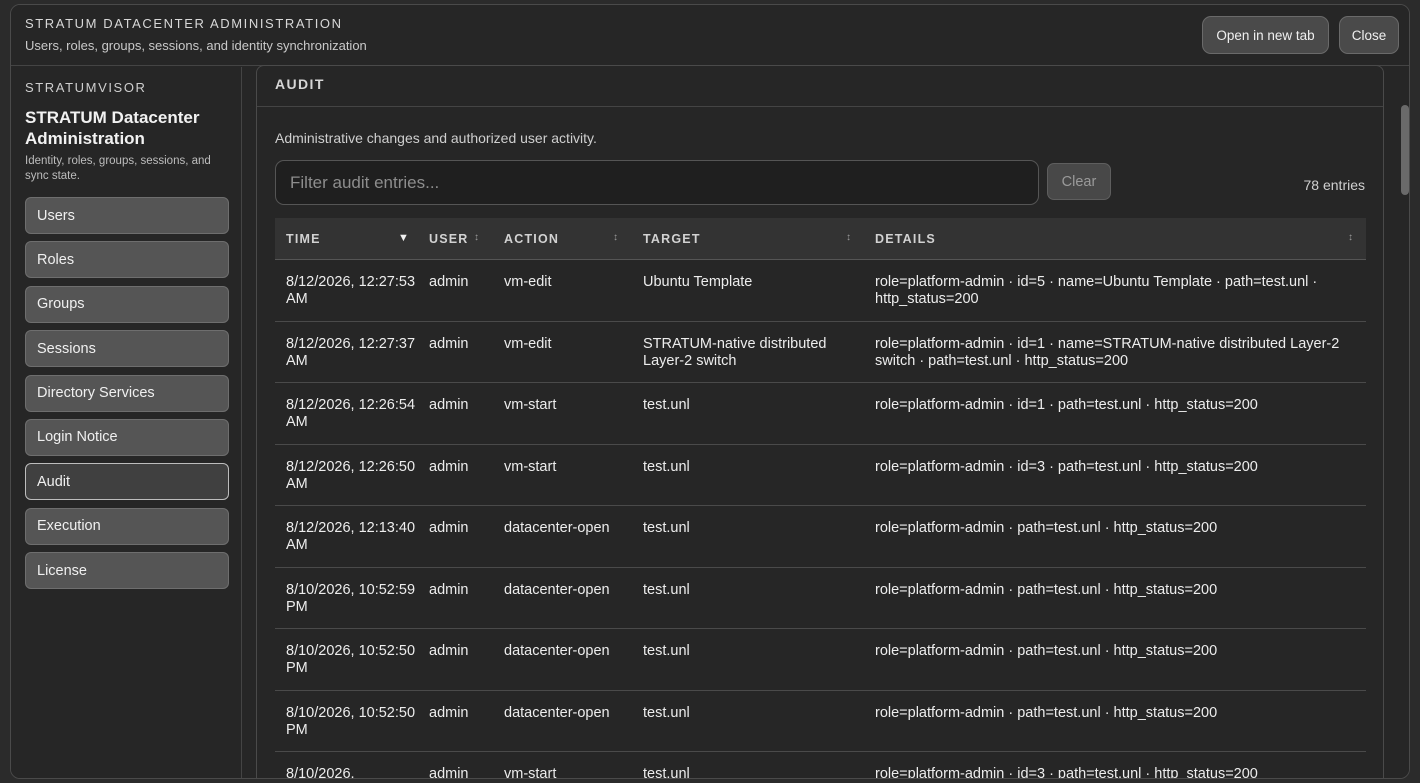 This screenshot has width=1420, height=783. Describe the element at coordinates (127, 526) in the screenshot. I see `sidebar-item-execution: Execution` at that location.